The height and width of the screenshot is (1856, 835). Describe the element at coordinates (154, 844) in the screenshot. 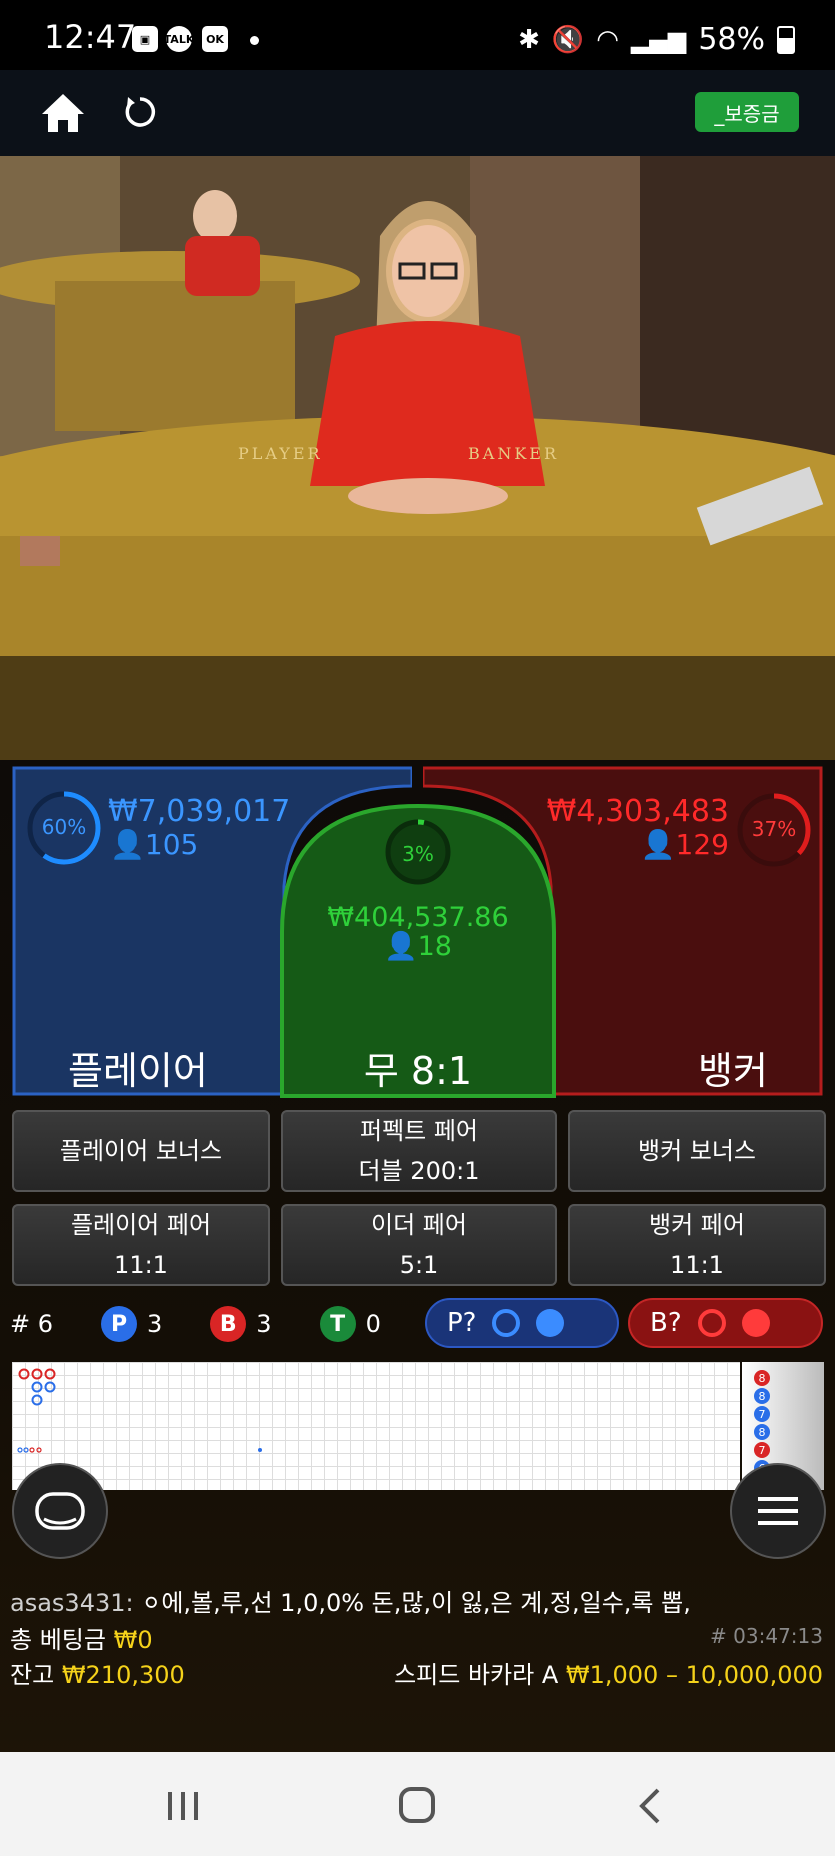

I see `player-count: 👤105` at that location.